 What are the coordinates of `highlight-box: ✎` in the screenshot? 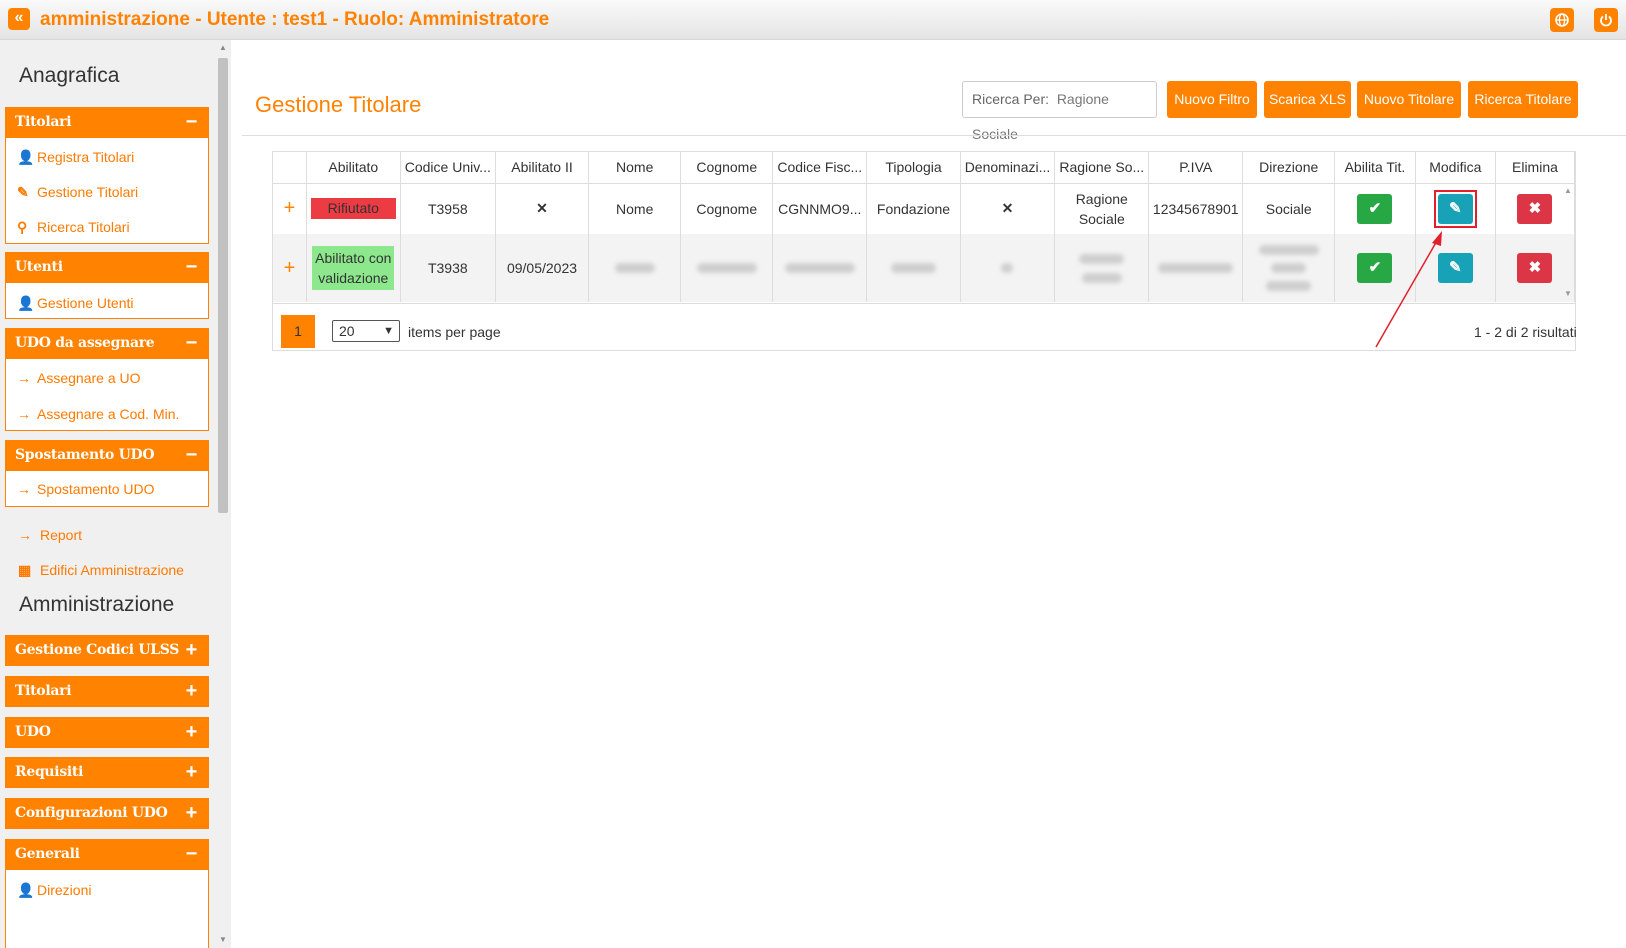 It's located at (1455, 208).